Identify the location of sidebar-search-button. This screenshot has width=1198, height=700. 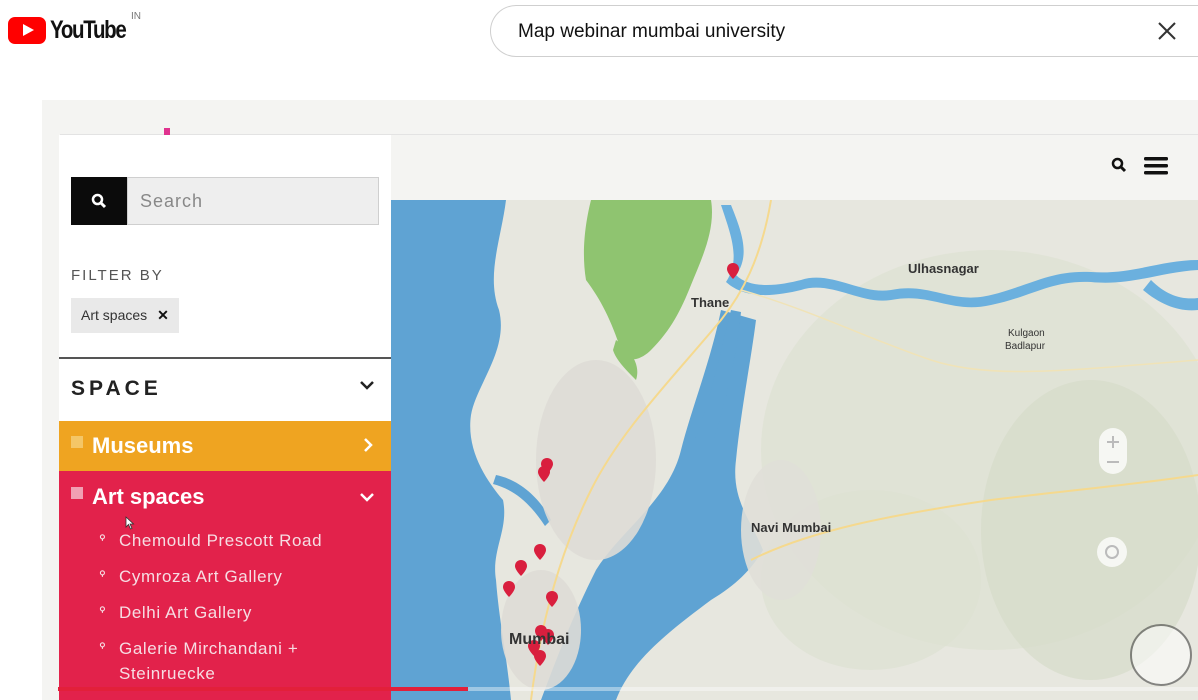
(99, 201).